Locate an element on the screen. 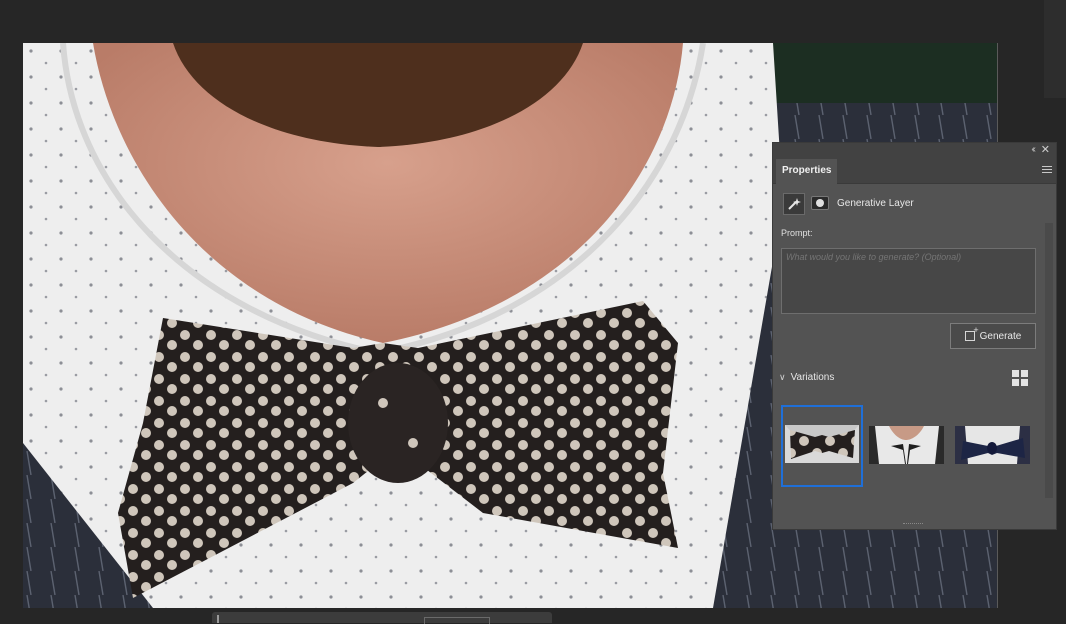 Image resolution: width=1066 pixels, height=624 pixels. variations-header: ∨ Variations is located at coordinates (806, 377).